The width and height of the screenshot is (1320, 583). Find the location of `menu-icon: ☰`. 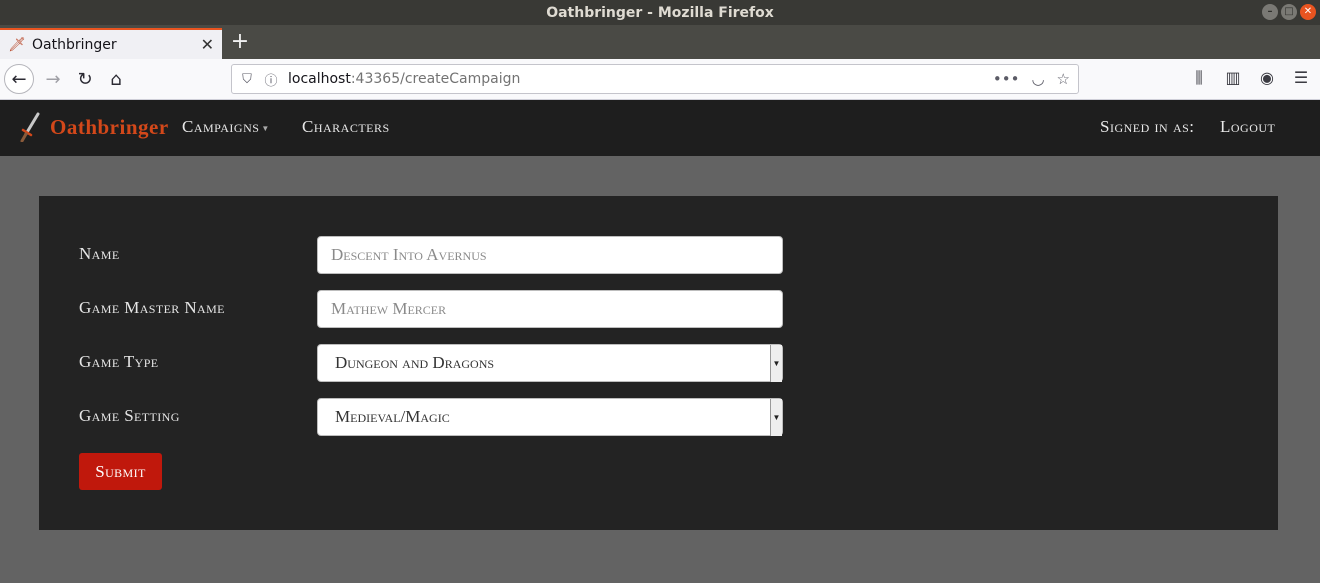

menu-icon: ☰ is located at coordinates (1301, 78).